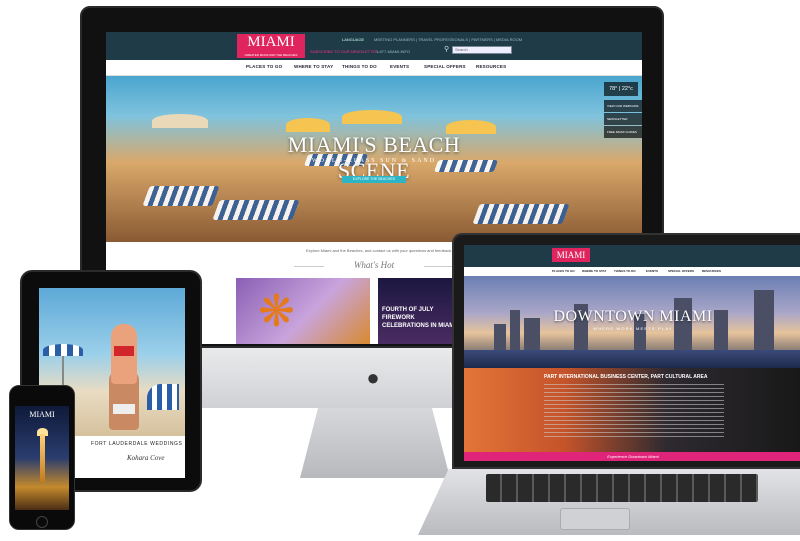 The width and height of the screenshot is (800, 541). I want to click on phone-link: 1-877-MIAMI-INFO, so click(393, 51).